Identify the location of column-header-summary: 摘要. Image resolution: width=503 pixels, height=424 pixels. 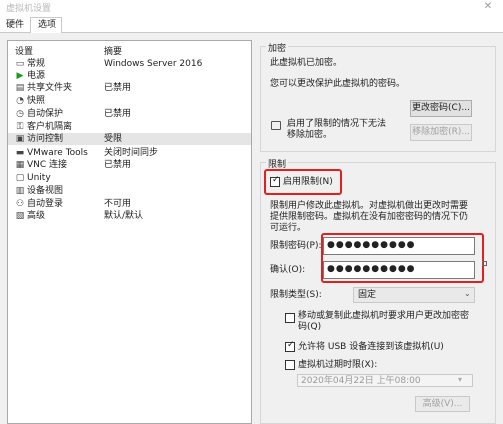
(113, 52).